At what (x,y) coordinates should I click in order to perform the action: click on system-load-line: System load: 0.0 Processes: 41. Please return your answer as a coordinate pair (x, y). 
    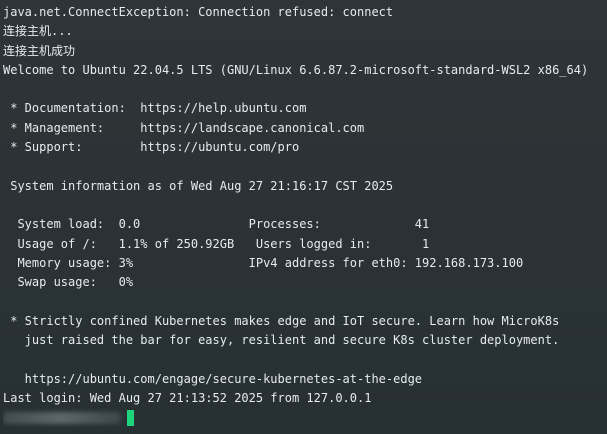
    Looking at the image, I should click on (216, 224).